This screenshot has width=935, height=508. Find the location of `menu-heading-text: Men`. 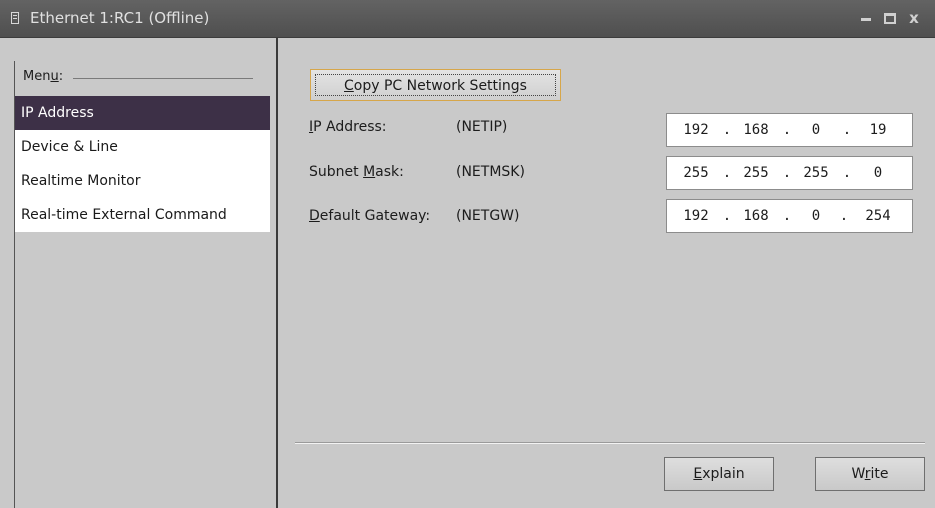

menu-heading-text: Men is located at coordinates (37, 76).